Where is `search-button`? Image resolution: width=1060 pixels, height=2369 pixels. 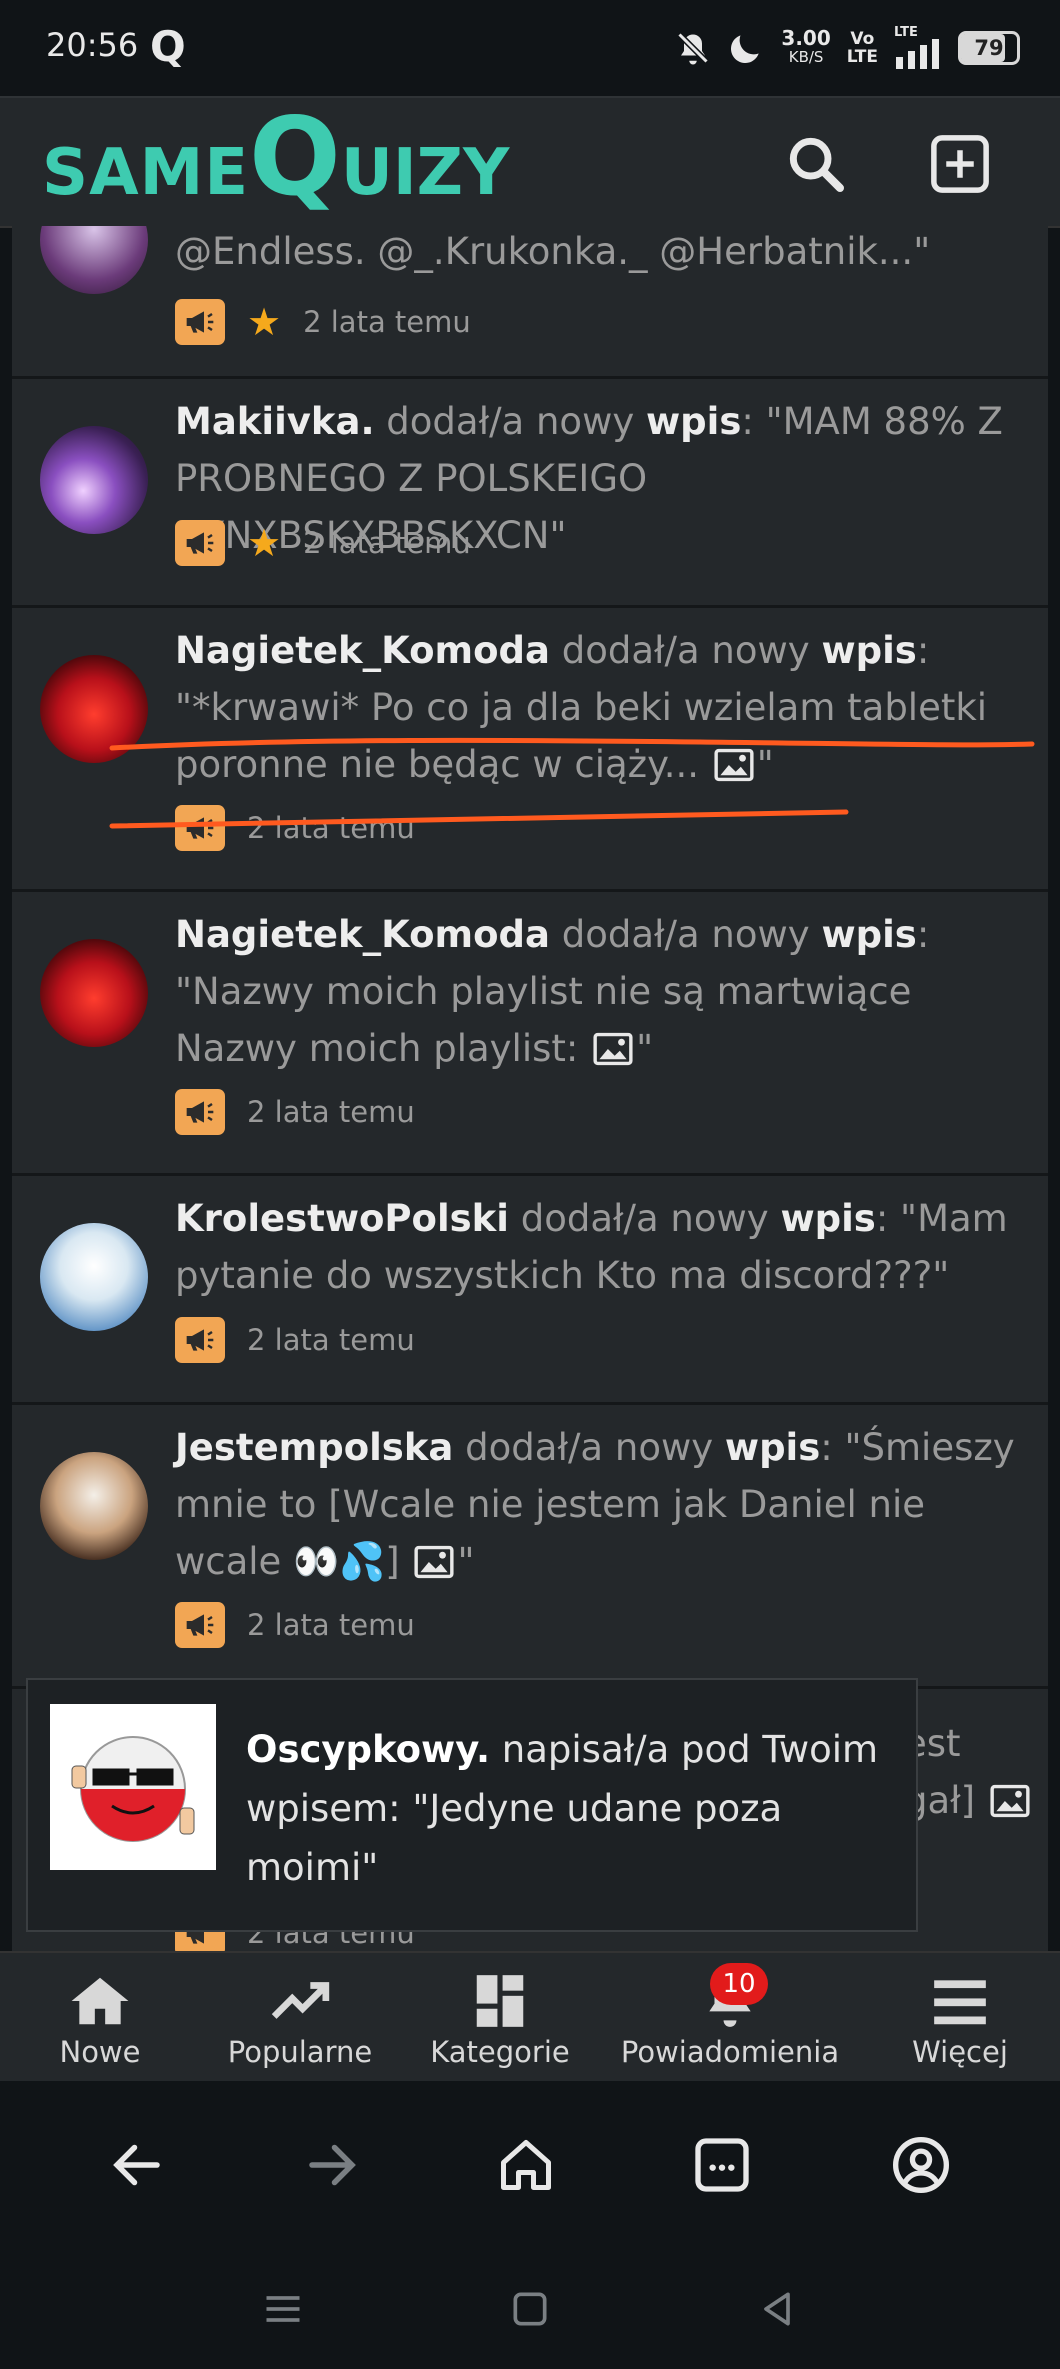 search-button is located at coordinates (816, 164).